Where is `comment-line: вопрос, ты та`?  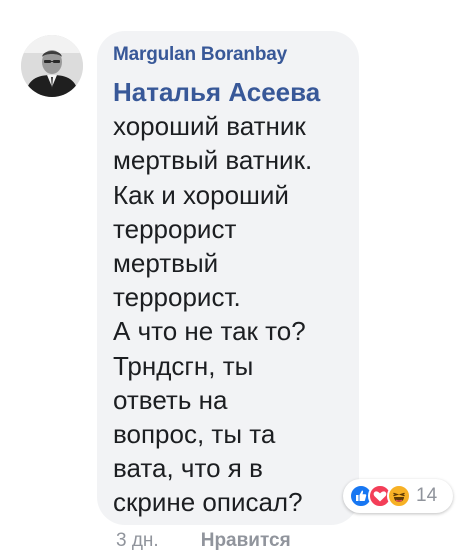 comment-line: вопрос, ты та is located at coordinates (194, 434).